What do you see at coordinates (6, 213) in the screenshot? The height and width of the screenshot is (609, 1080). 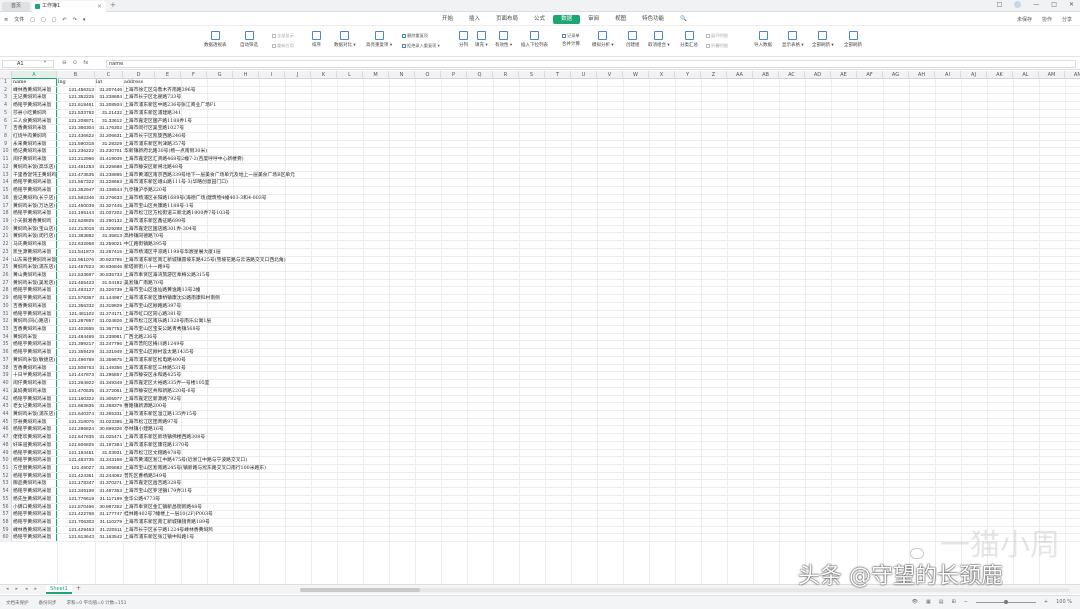 I see `row-number: 18` at bounding box center [6, 213].